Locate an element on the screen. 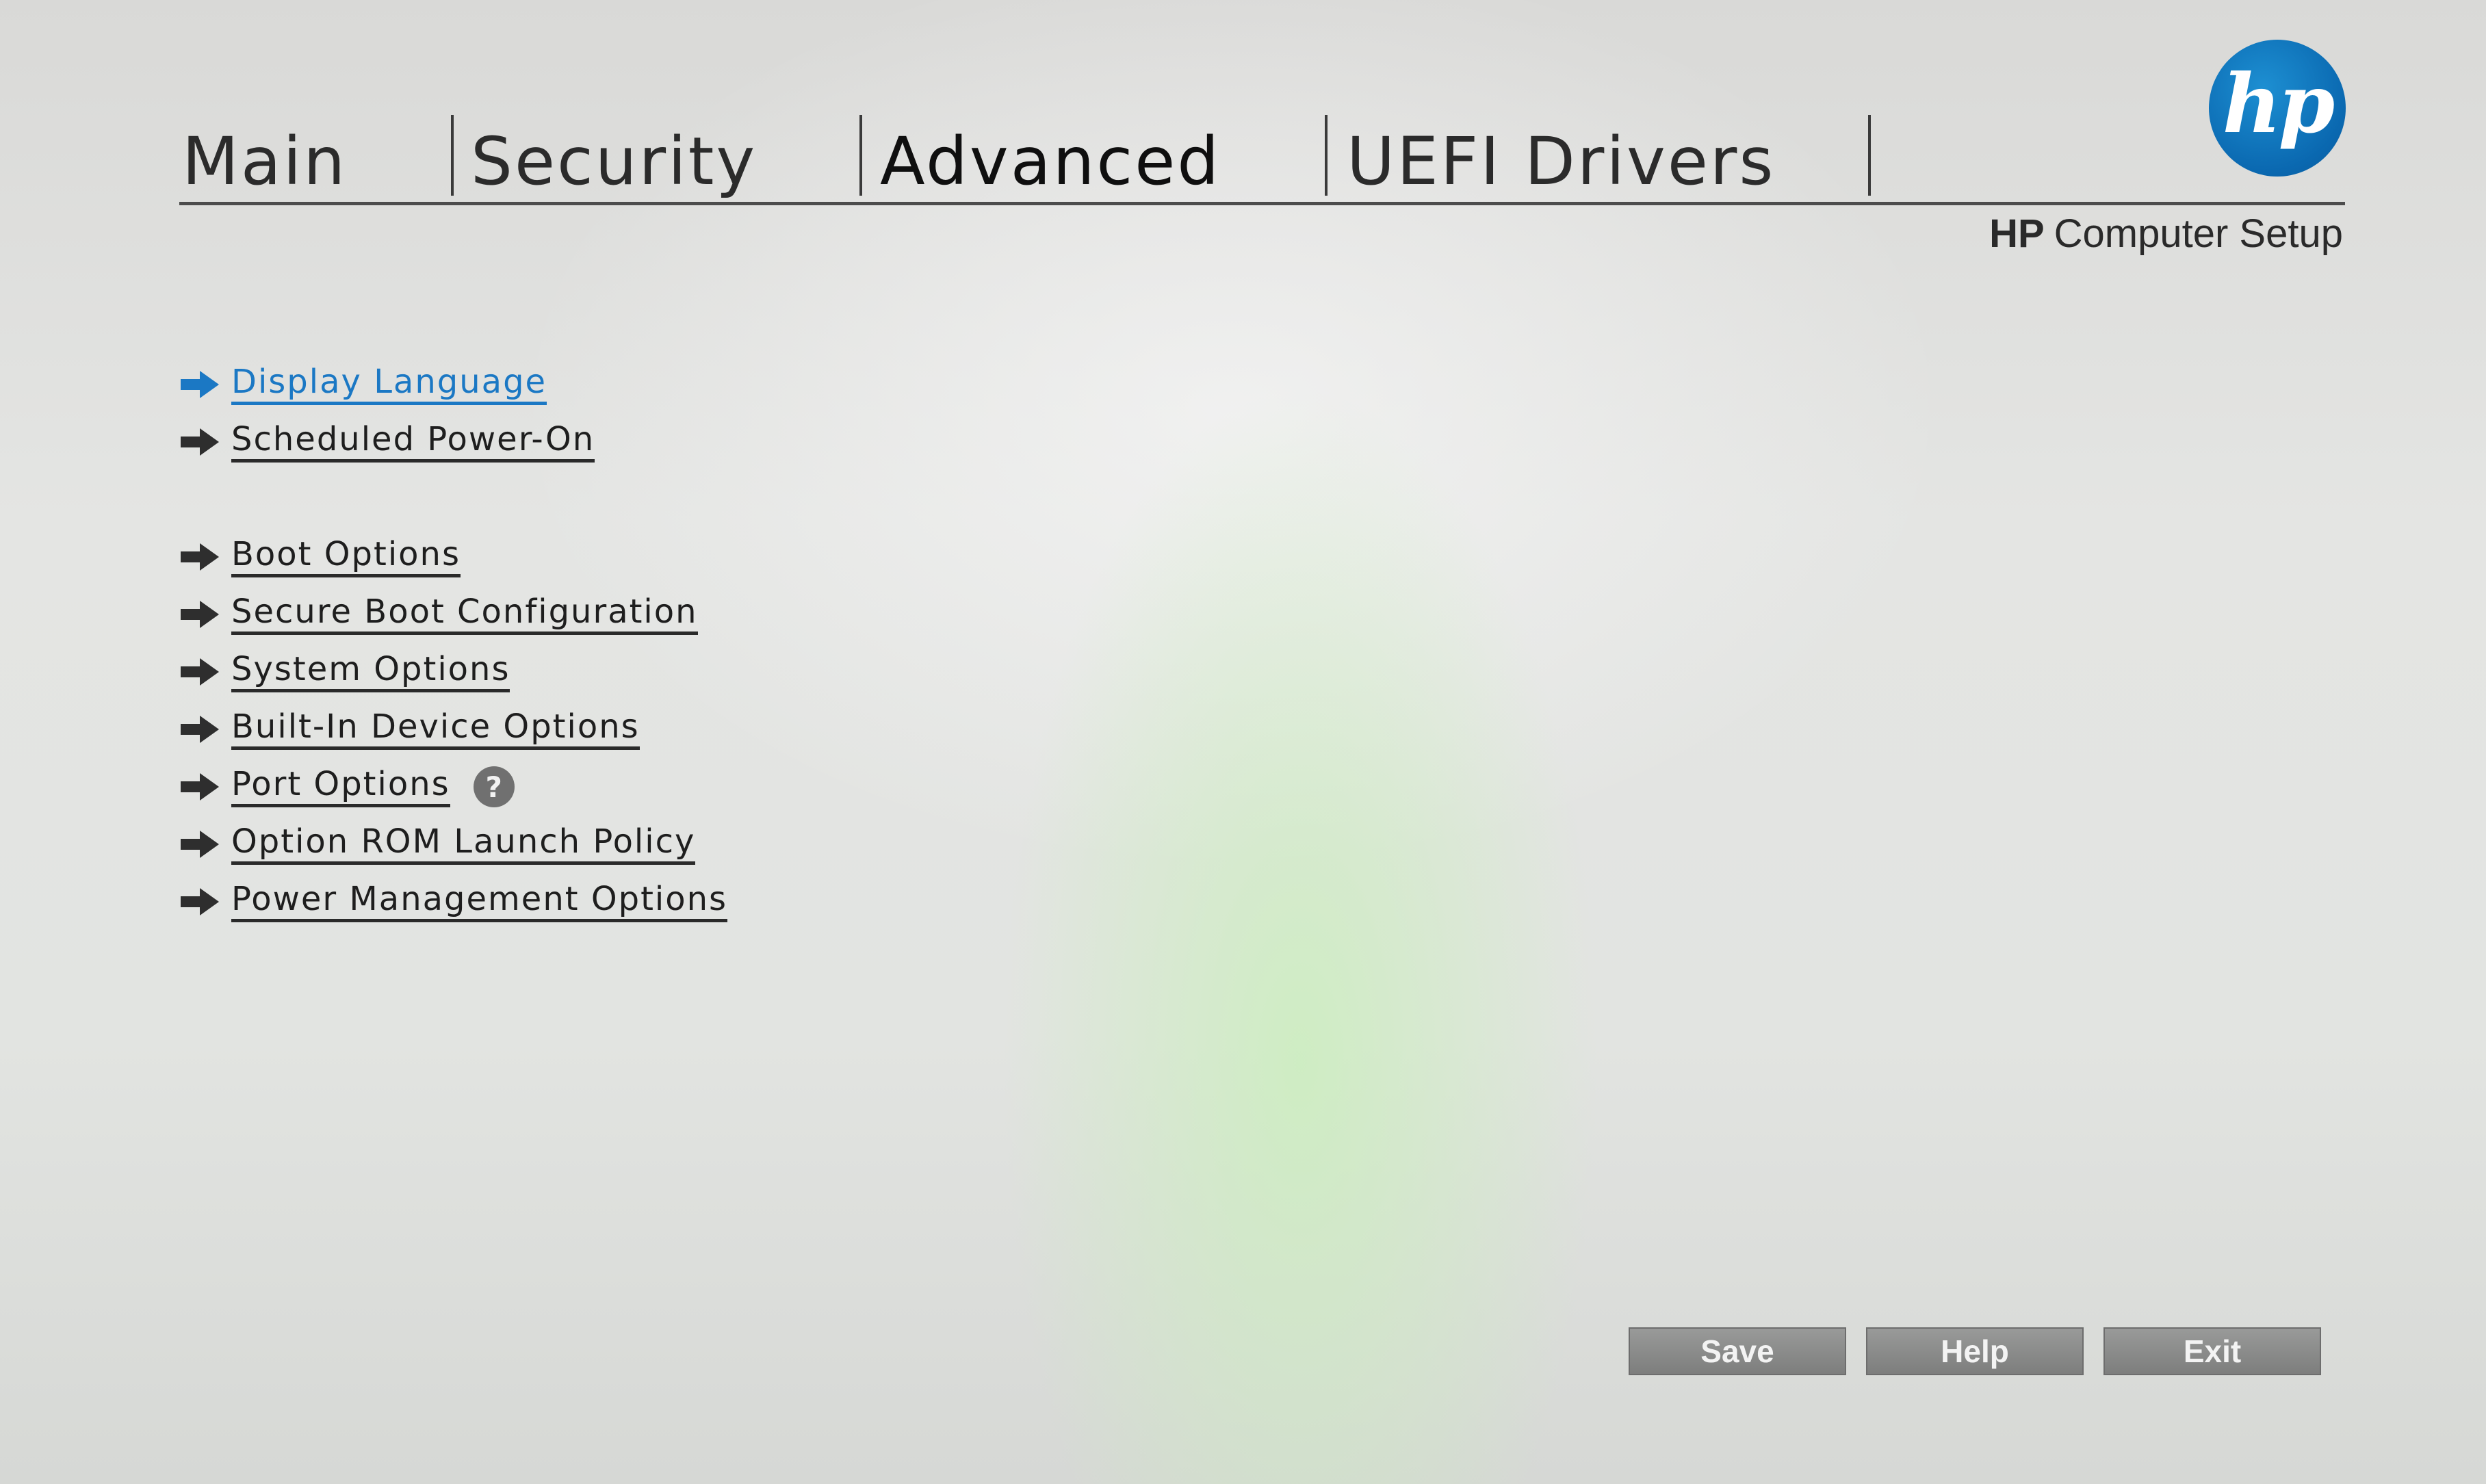  help-question-icon: ? is located at coordinates (494, 786).